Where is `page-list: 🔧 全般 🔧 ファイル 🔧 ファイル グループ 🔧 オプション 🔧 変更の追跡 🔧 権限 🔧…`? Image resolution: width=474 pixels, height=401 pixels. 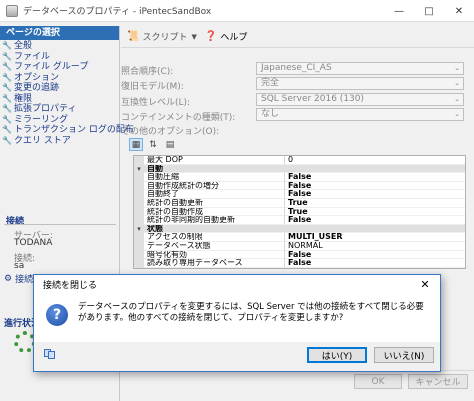
page-list: 🔧 全般 🔧 ファイル 🔧 ファイル グループ 🔧 オプション 🔧 変更の追跡 🔧 権限 🔧… is located at coordinates (67, 93).